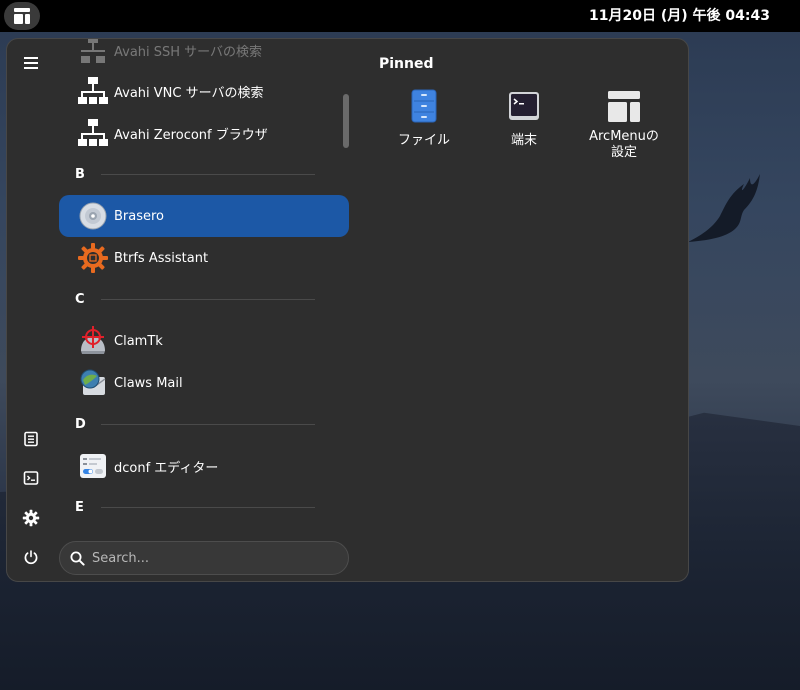 The image size is (800, 690). Describe the element at coordinates (80, 424) in the screenshot. I see `category-header-d: D` at that location.